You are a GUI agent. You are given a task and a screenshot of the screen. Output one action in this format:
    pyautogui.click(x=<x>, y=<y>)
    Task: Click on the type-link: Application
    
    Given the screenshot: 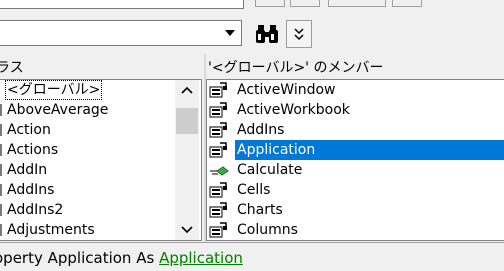 What is the action you would take?
    pyautogui.click(x=201, y=258)
    